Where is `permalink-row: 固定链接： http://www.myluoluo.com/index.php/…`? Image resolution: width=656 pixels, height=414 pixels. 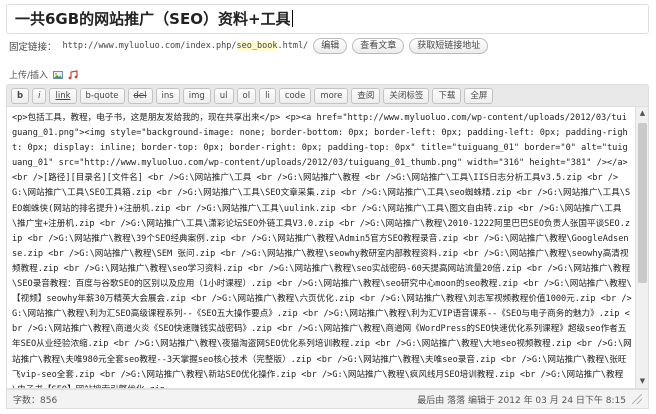 permalink-row: 固定链接： http://www.myluoluo.com/index.php/… is located at coordinates (249, 46).